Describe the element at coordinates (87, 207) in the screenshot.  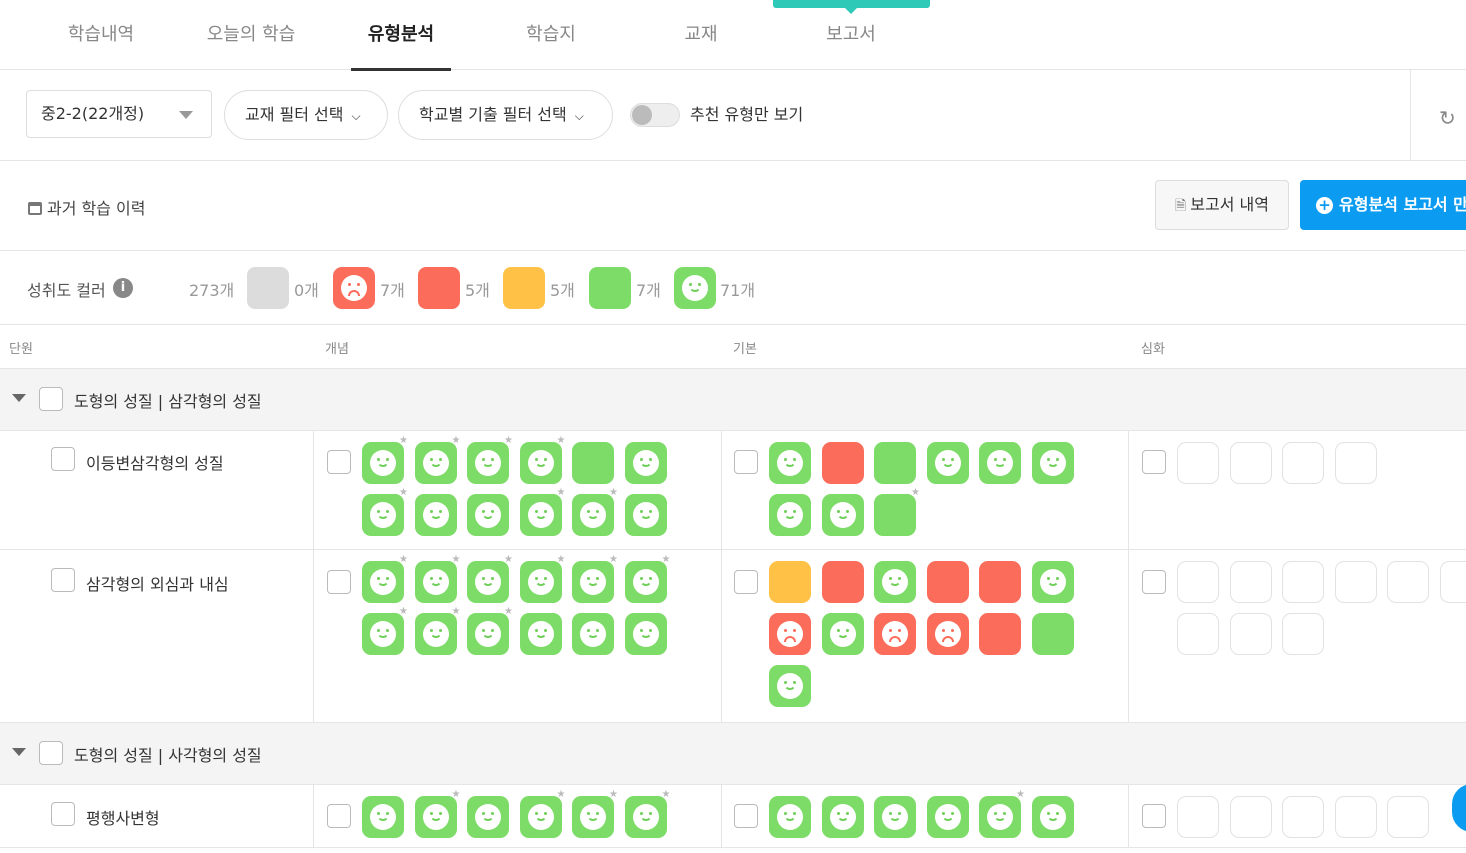
I see `past-history-link: 과거 학습 이력` at that location.